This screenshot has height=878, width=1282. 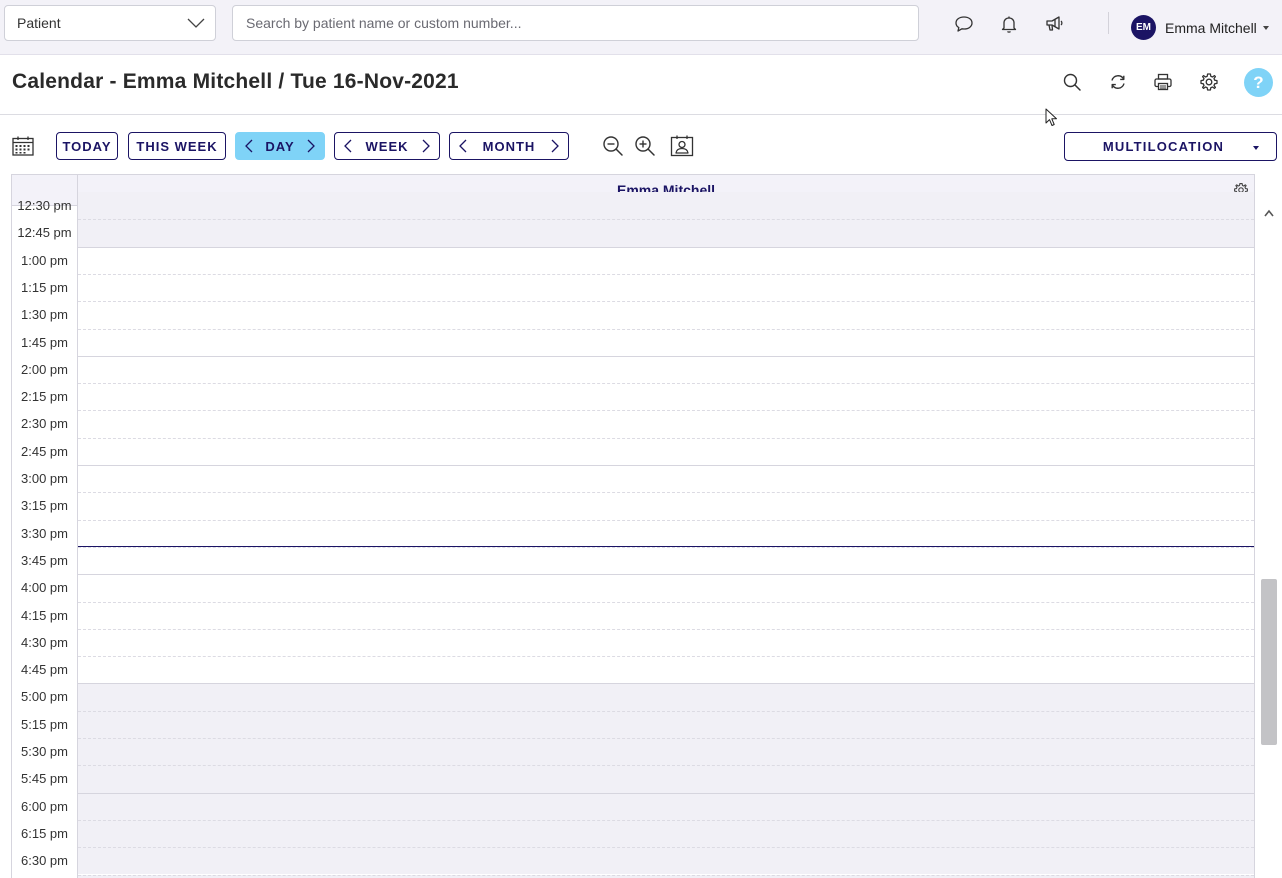 What do you see at coordinates (1211, 27) in the screenshot?
I see `user-name: Emma Mitchell` at bounding box center [1211, 27].